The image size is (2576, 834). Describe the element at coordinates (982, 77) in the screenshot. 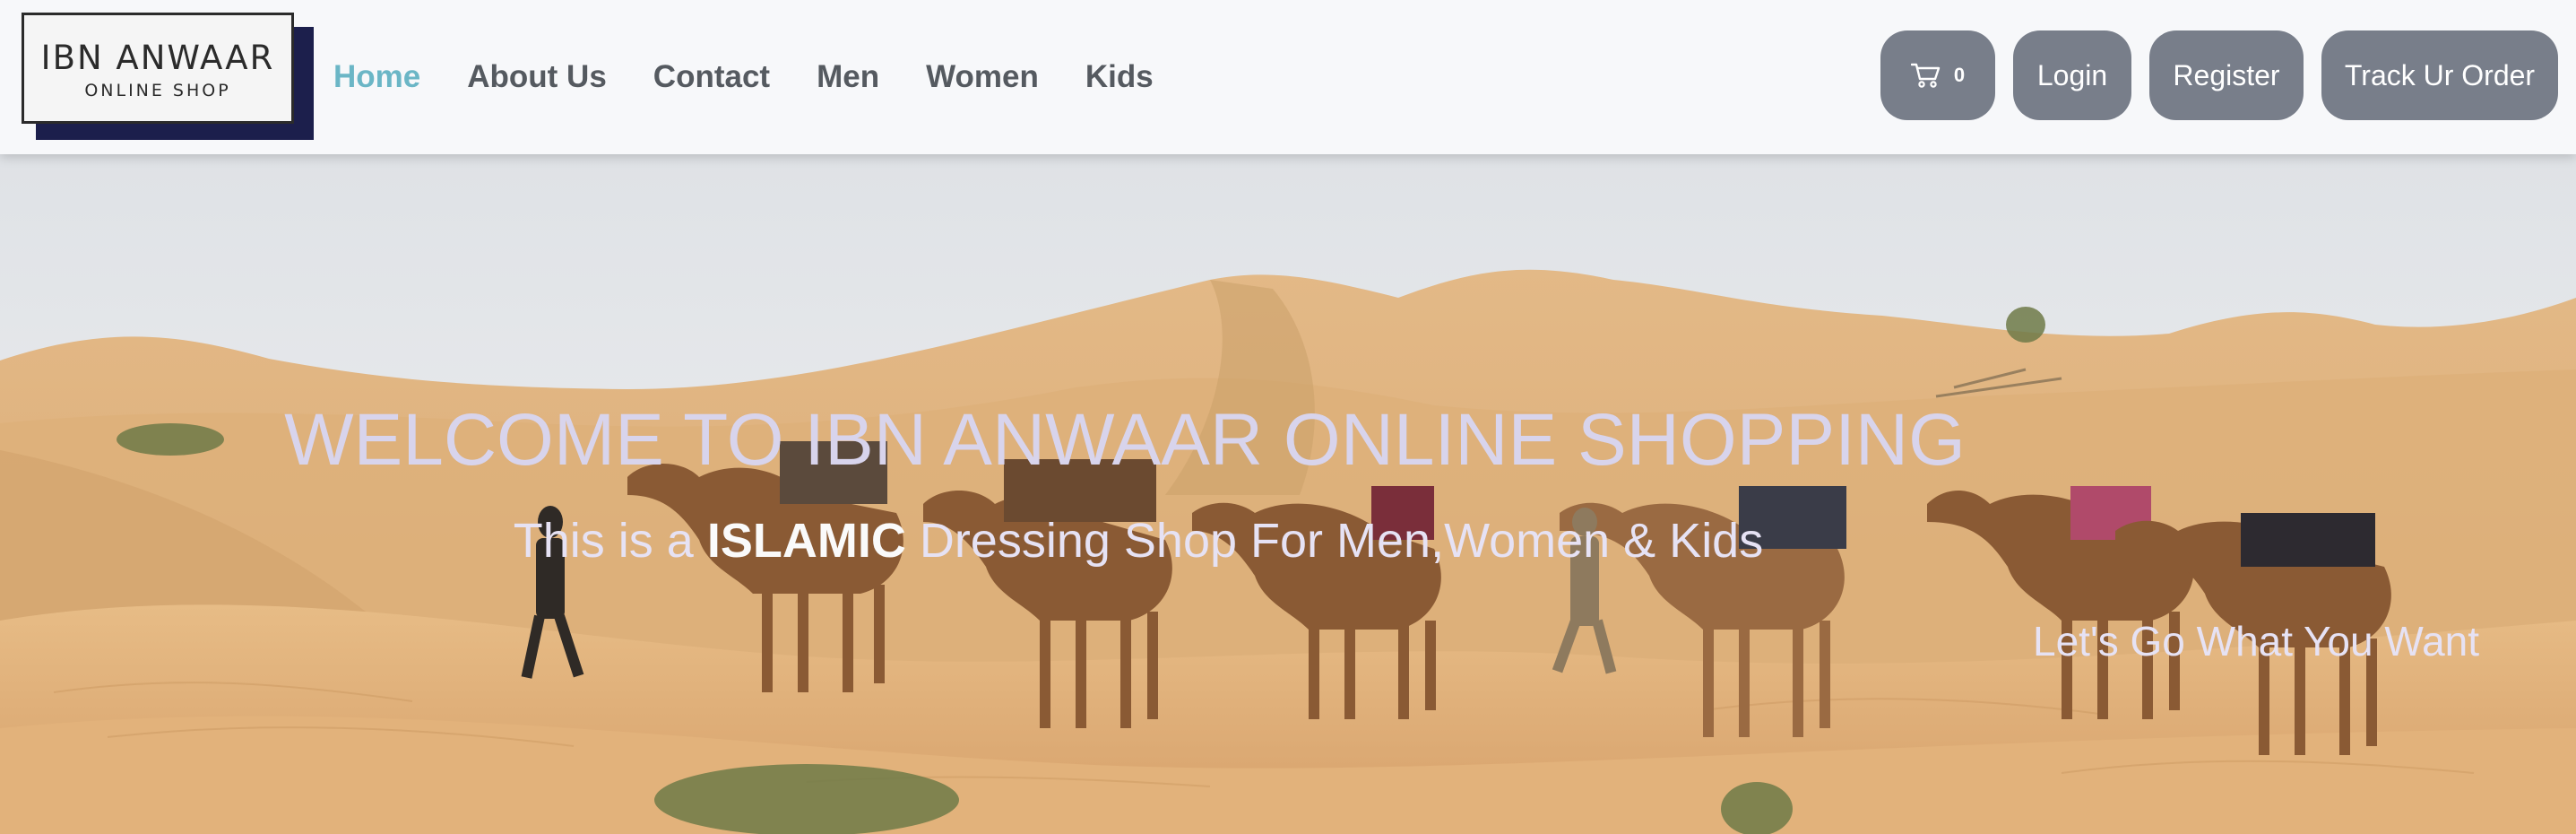

I see `nav-link-women: Women` at that location.